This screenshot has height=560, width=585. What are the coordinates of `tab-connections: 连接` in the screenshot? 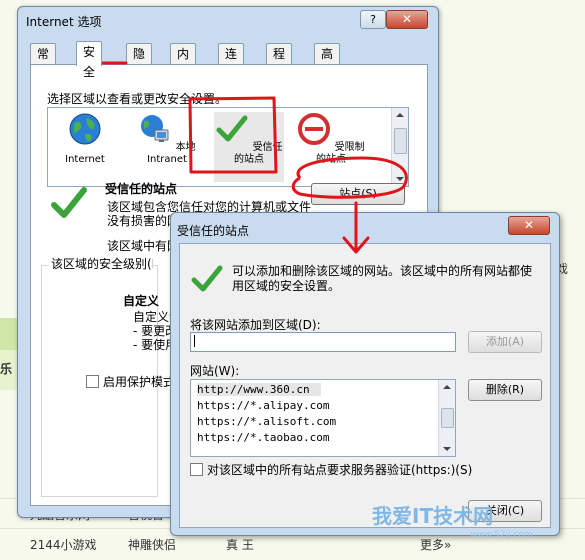 It's located at (231, 62).